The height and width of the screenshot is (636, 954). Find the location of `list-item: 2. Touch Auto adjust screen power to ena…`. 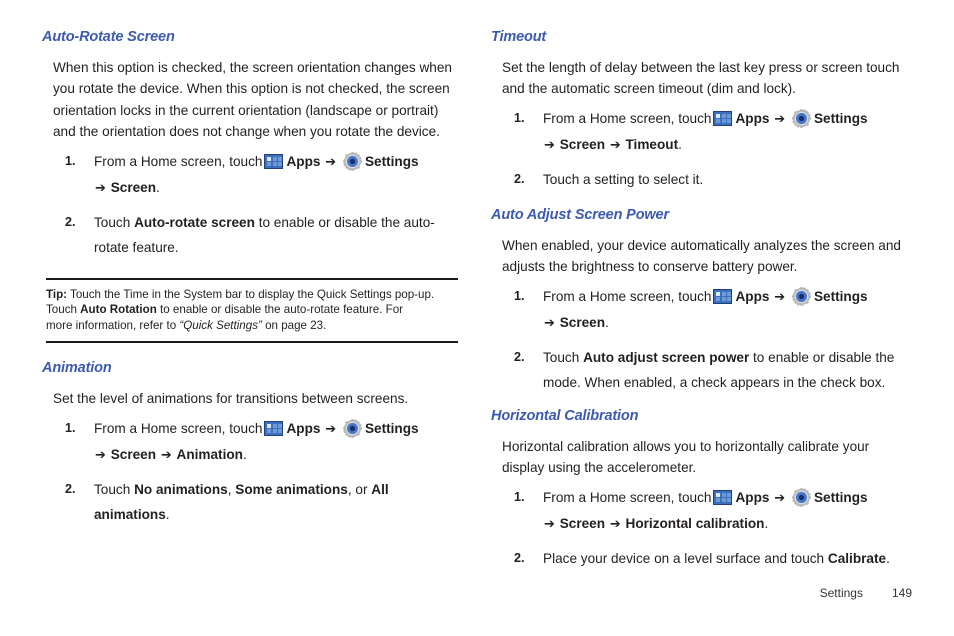

list-item: 2. Touch Auto adjust screen power to ena… is located at coordinates (701, 370).